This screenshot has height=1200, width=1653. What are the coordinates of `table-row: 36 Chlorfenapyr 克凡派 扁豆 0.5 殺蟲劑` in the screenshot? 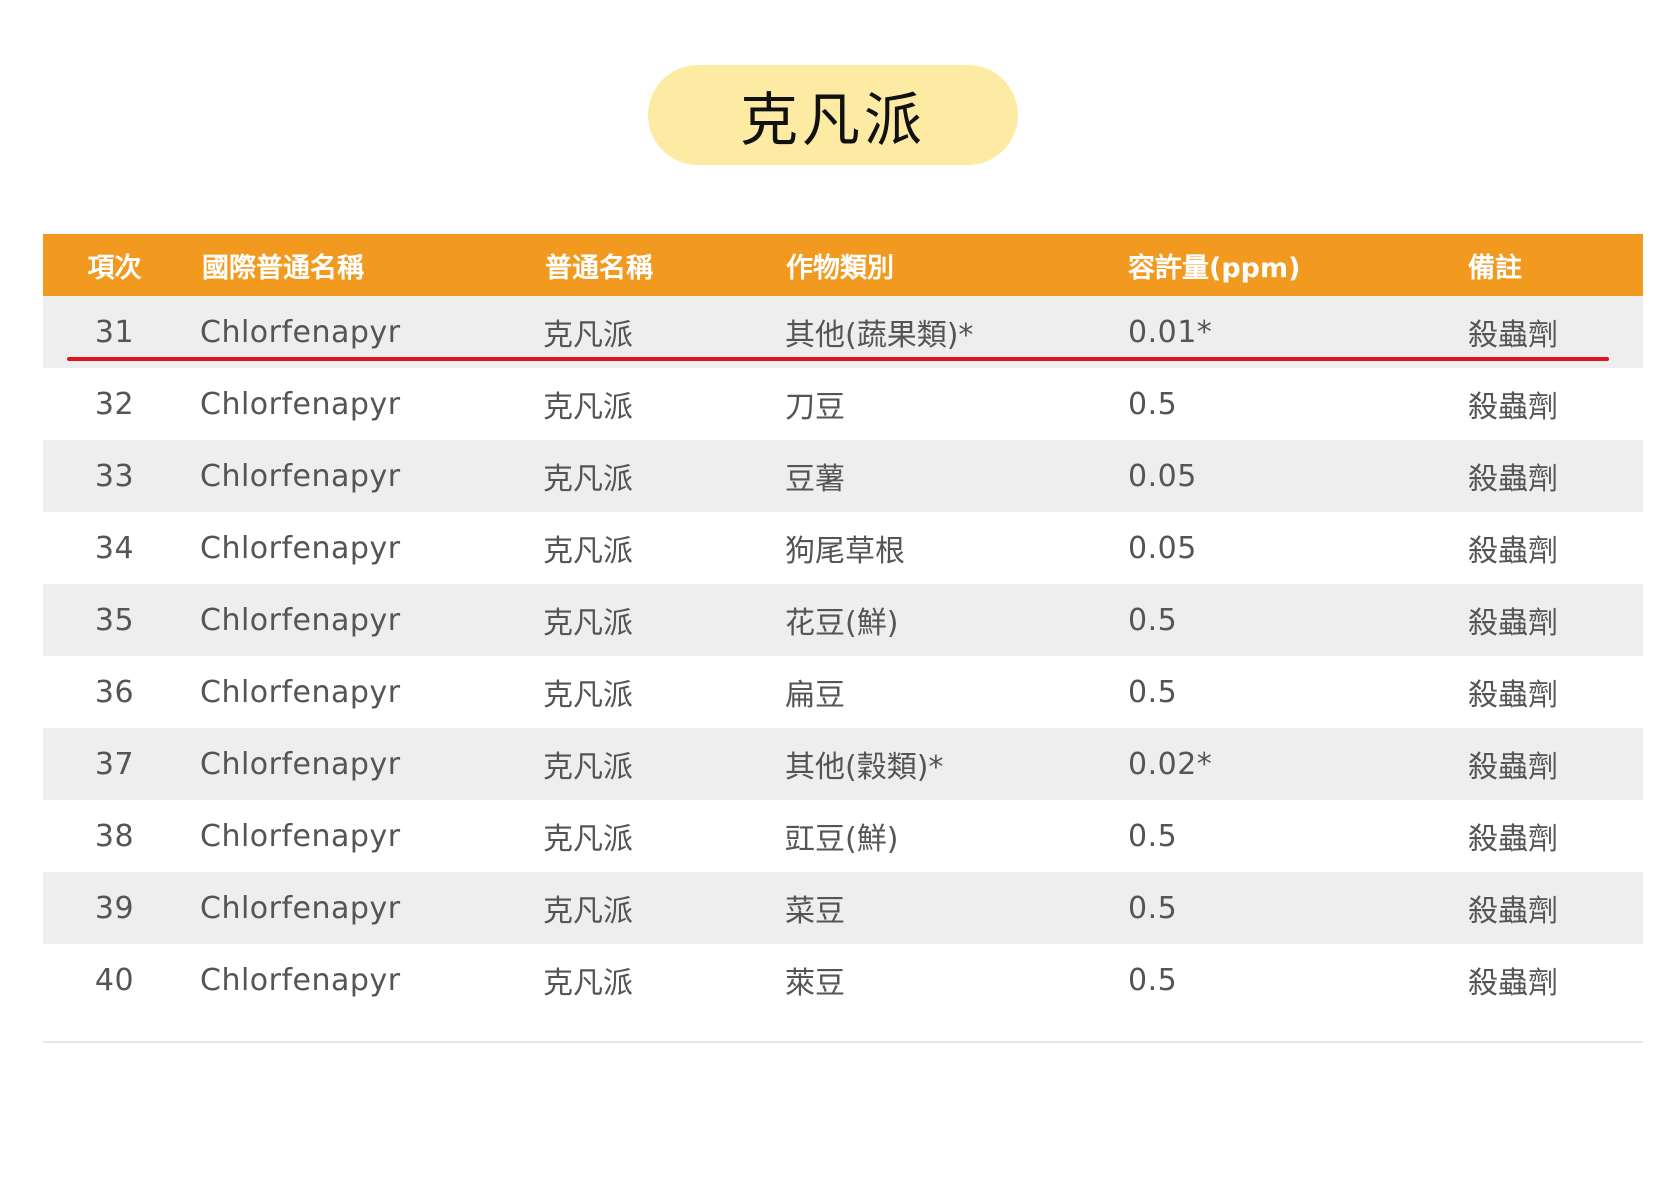 It's located at (843, 692).